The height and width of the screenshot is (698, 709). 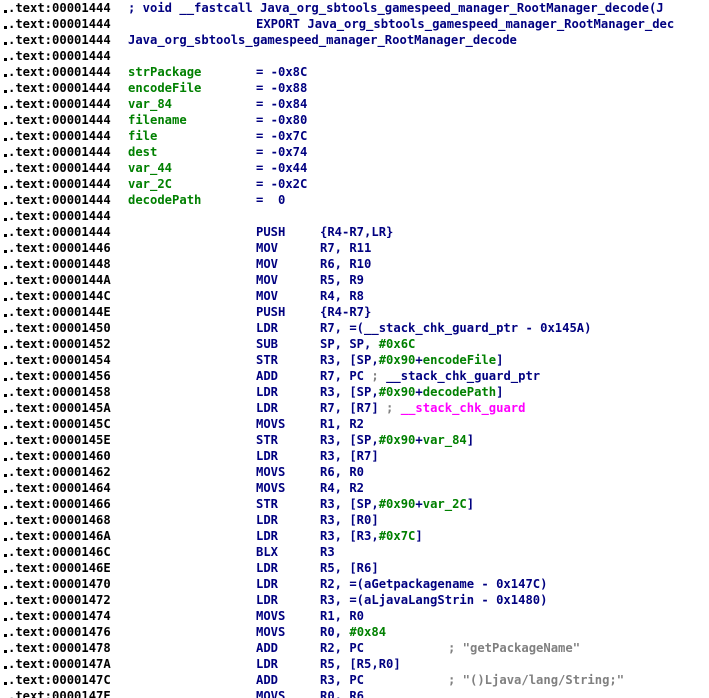 What do you see at coordinates (271, 693) in the screenshot?
I see `mnemonic: MOVS` at bounding box center [271, 693].